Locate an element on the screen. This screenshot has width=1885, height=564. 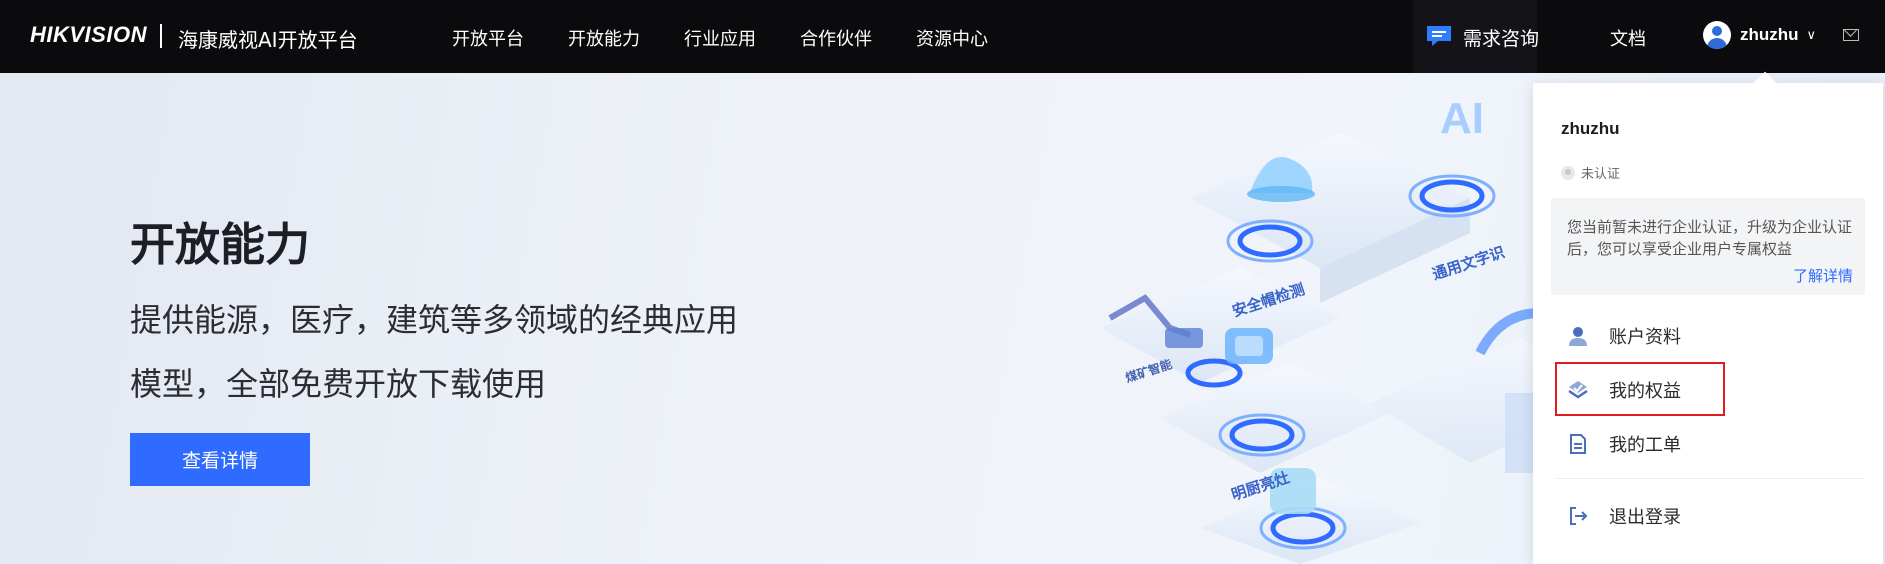
menu-item-logout: 退出登录 is located at coordinates (1624, 516).